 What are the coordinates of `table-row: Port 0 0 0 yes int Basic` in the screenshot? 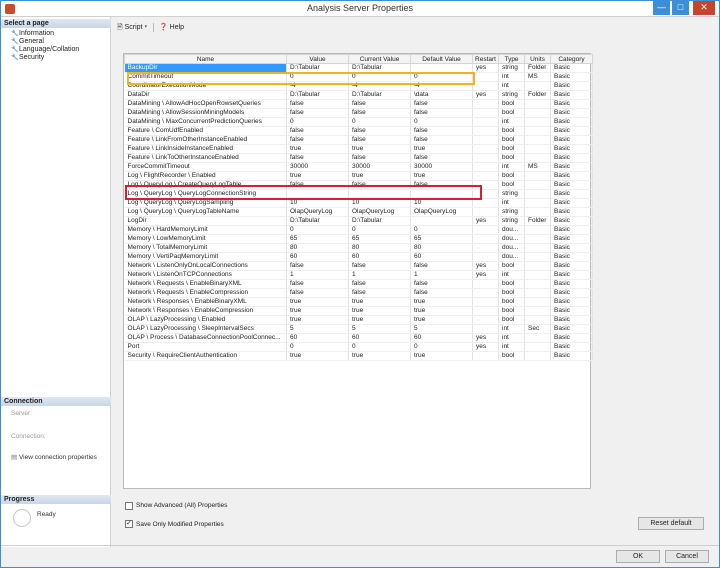 It's located at (358, 347).